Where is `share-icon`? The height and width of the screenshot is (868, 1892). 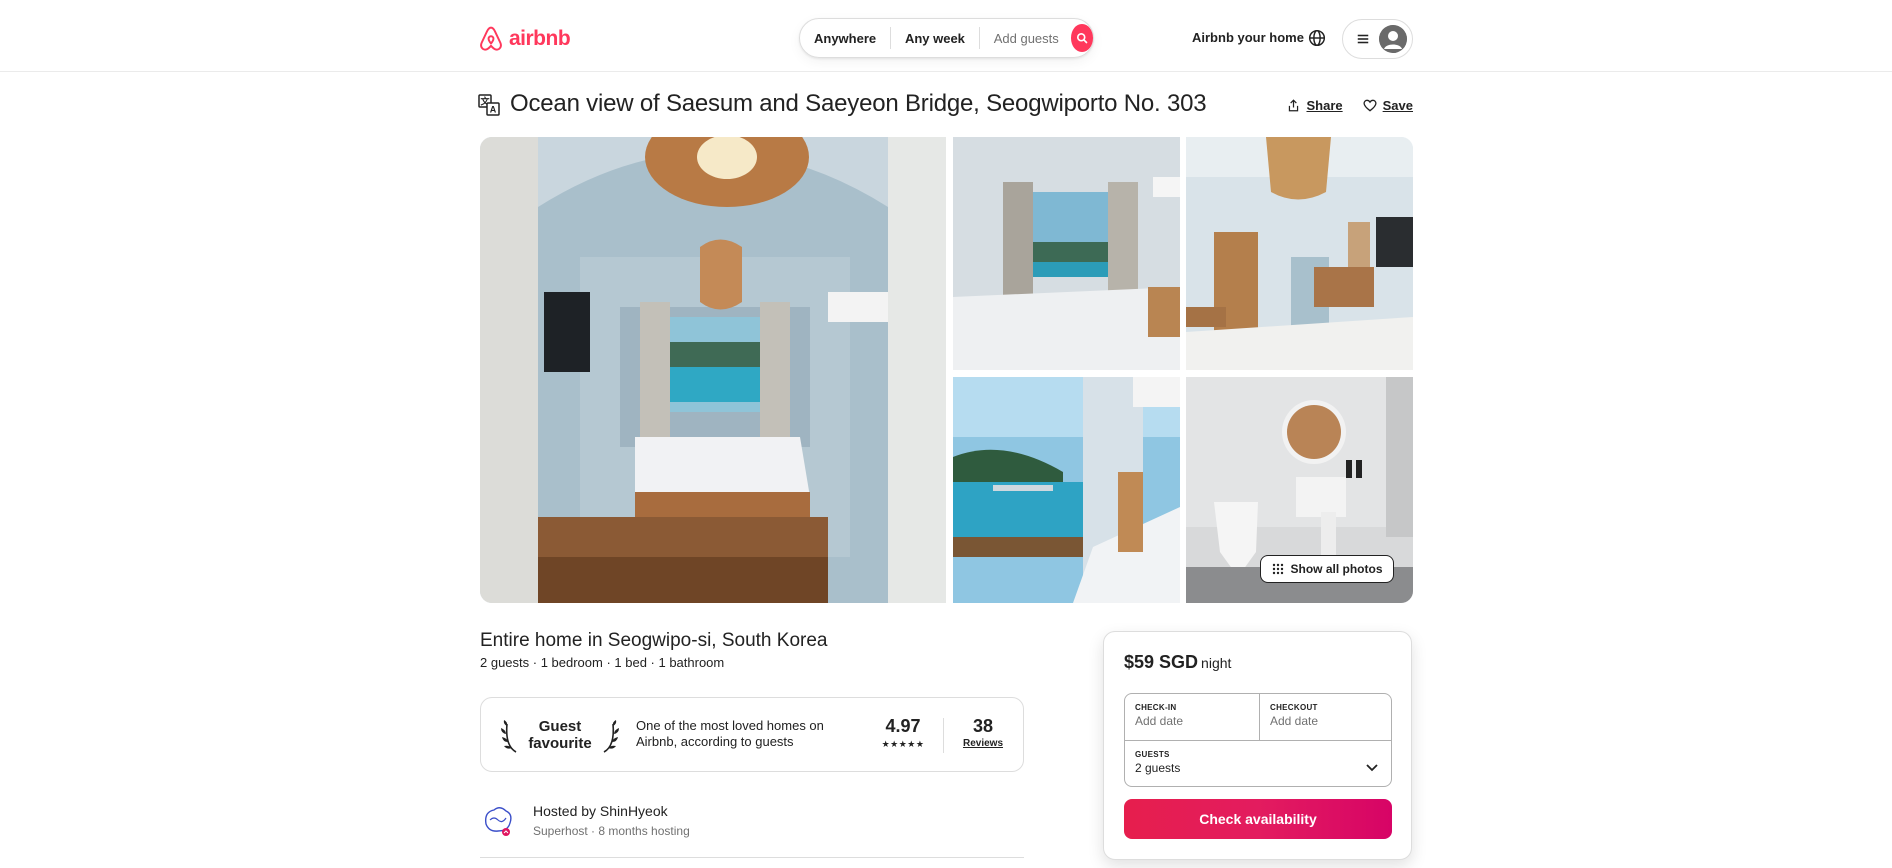
share-icon is located at coordinates (1294, 105).